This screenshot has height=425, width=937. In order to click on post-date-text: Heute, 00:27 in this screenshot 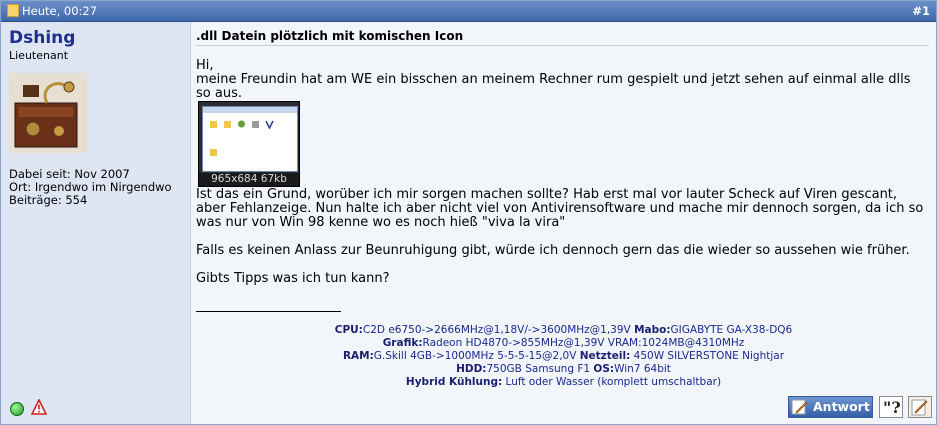, I will do `click(60, 11)`.